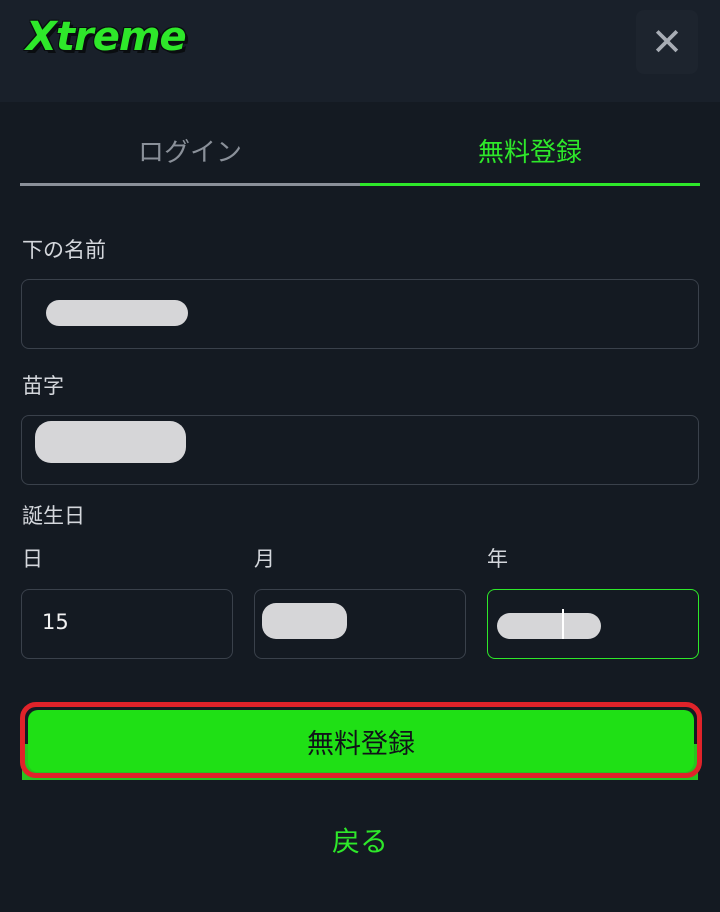 Image resolution: width=720 pixels, height=912 pixels. What do you see at coordinates (360, 51) in the screenshot?
I see `header: Xtreme ✕` at bounding box center [360, 51].